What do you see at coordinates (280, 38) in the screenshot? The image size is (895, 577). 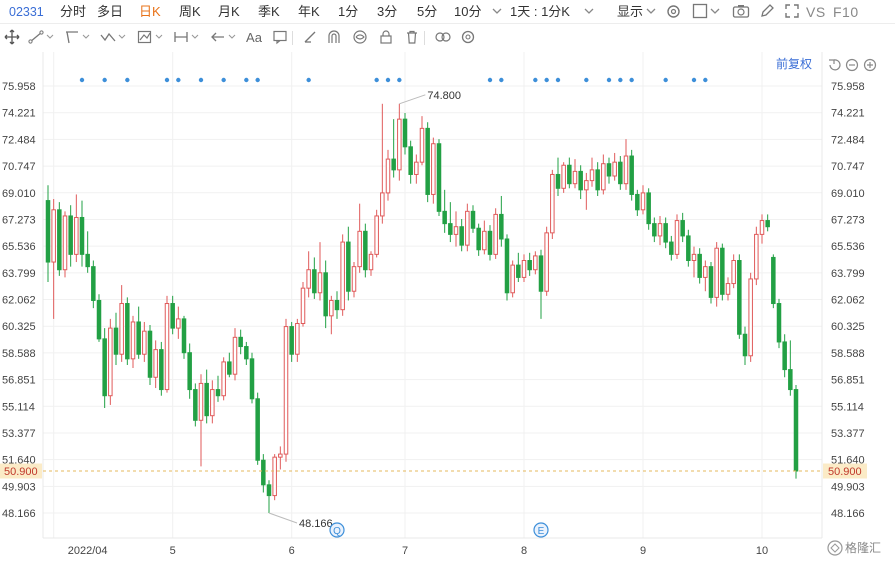 I see `comment-icon` at bounding box center [280, 38].